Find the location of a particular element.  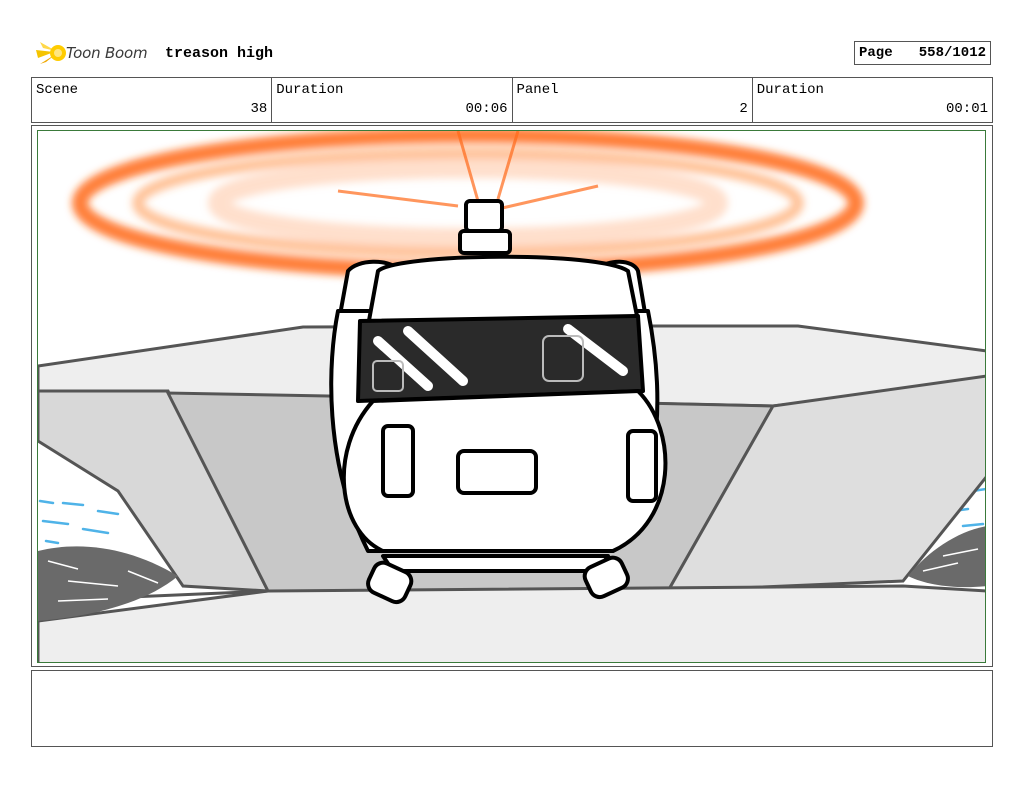

project-title: treason high is located at coordinates (219, 53).